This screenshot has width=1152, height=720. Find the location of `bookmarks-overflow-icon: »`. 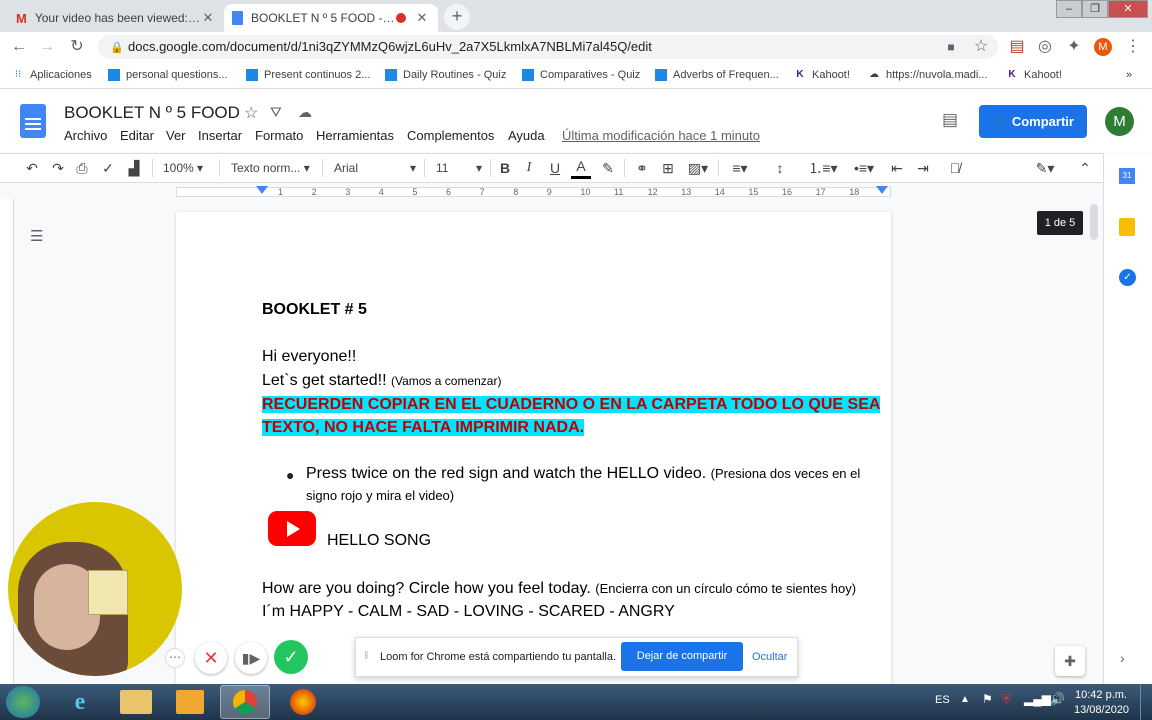

bookmarks-overflow-icon: » is located at coordinates (1129, 75).